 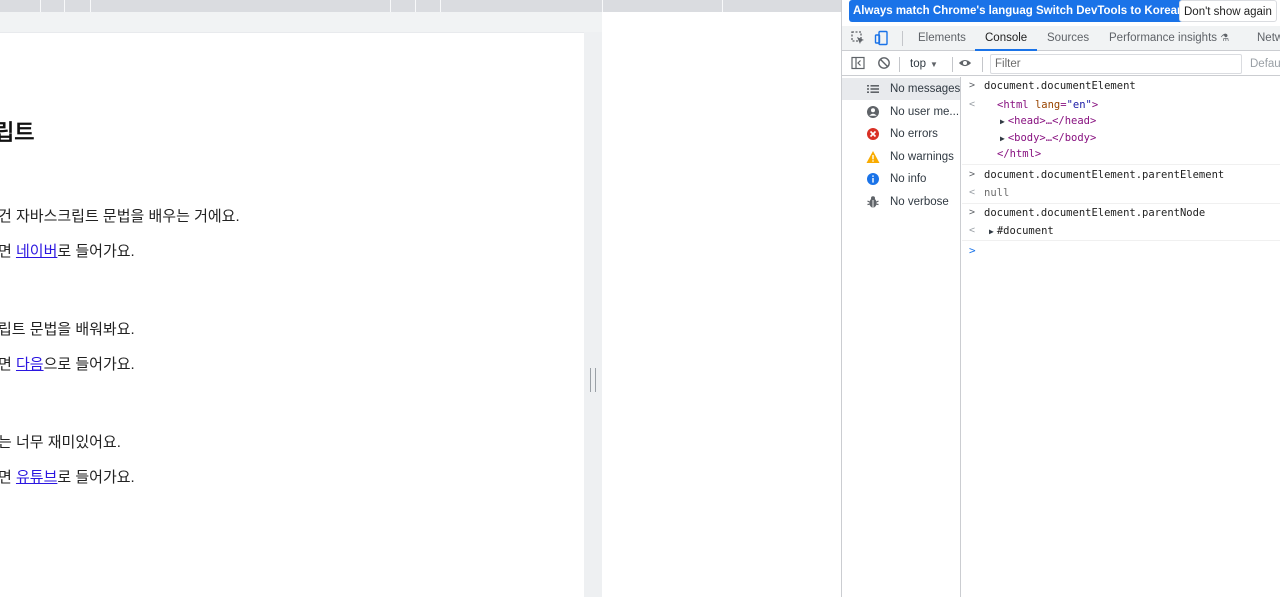 What do you see at coordinates (36, 477) in the screenshot?
I see `youtube-link: 유튜브` at bounding box center [36, 477].